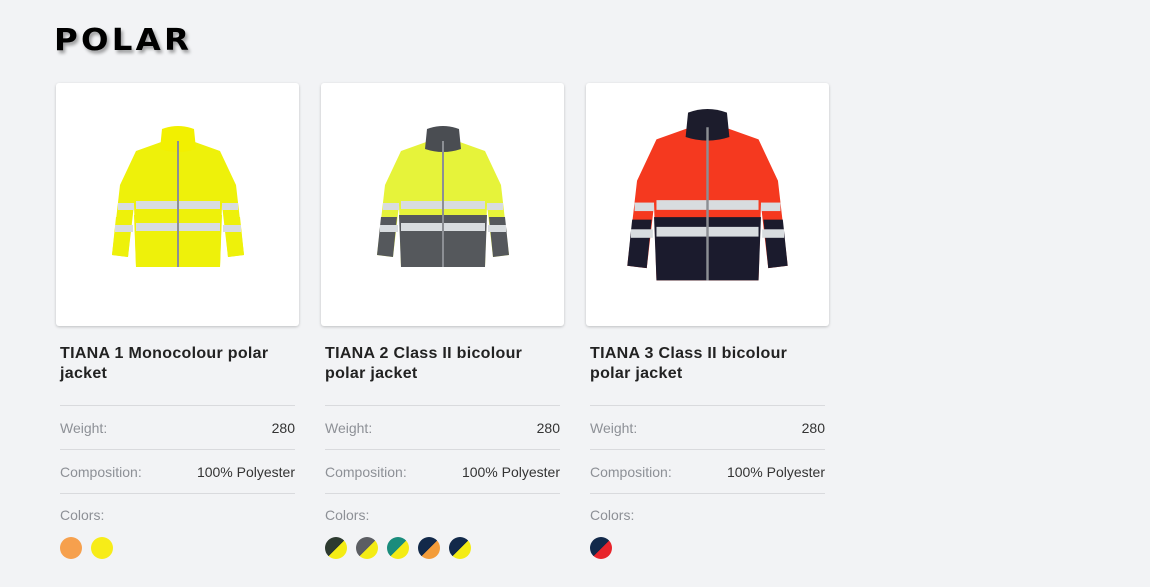 This screenshot has width=1150, height=587. What do you see at coordinates (601, 548) in the screenshot?
I see `color-swatch-navy-red` at bounding box center [601, 548].